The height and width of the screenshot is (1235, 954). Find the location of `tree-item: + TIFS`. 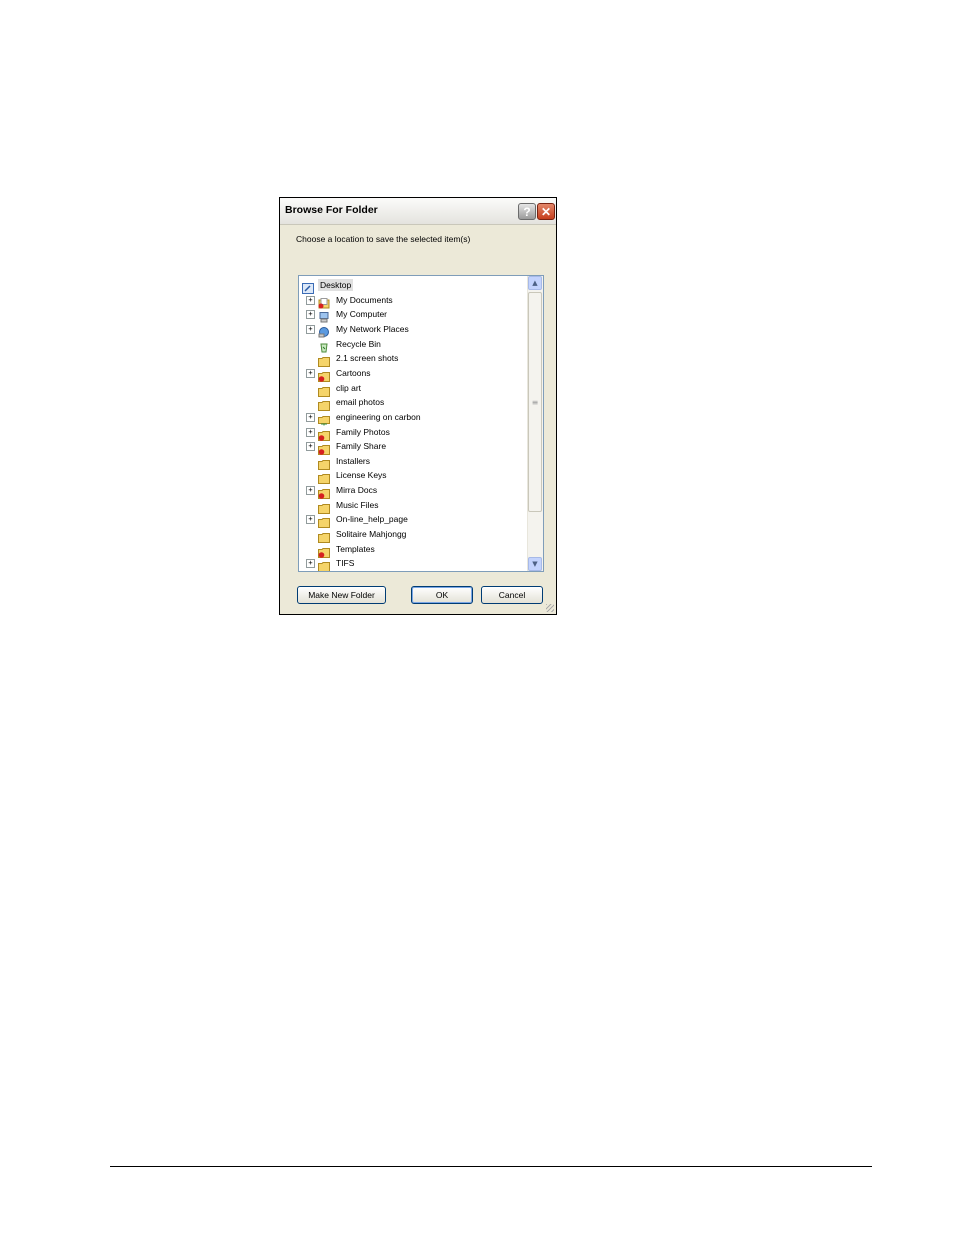

tree-item: + TIFS is located at coordinates (413, 563).